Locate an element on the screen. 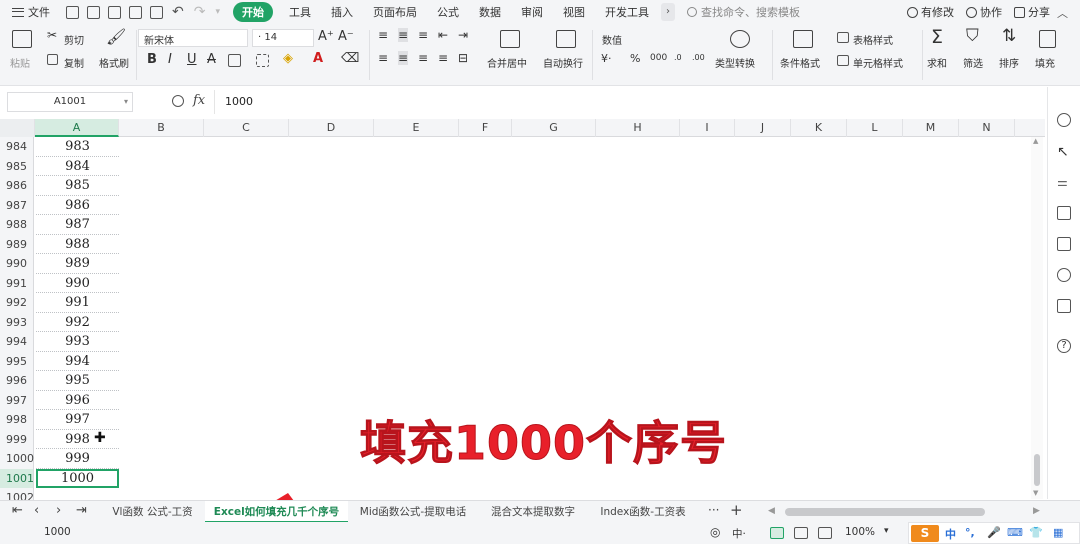 The height and width of the screenshot is (544, 1080). row-header: 996 is located at coordinates (17, 381).